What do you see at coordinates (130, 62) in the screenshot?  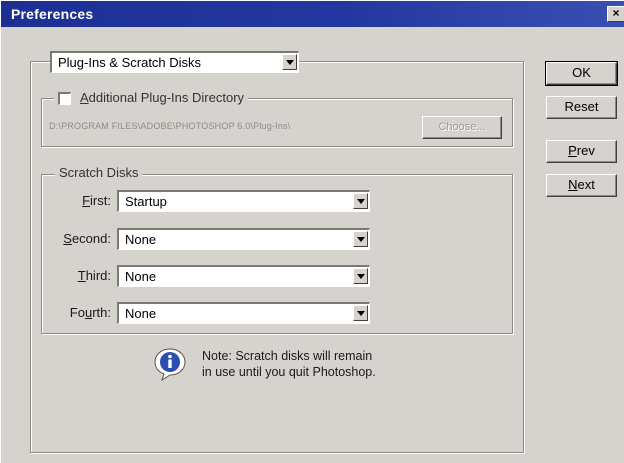 I see `panel-select-value: Plug-Ins & Scratch Disks` at bounding box center [130, 62].